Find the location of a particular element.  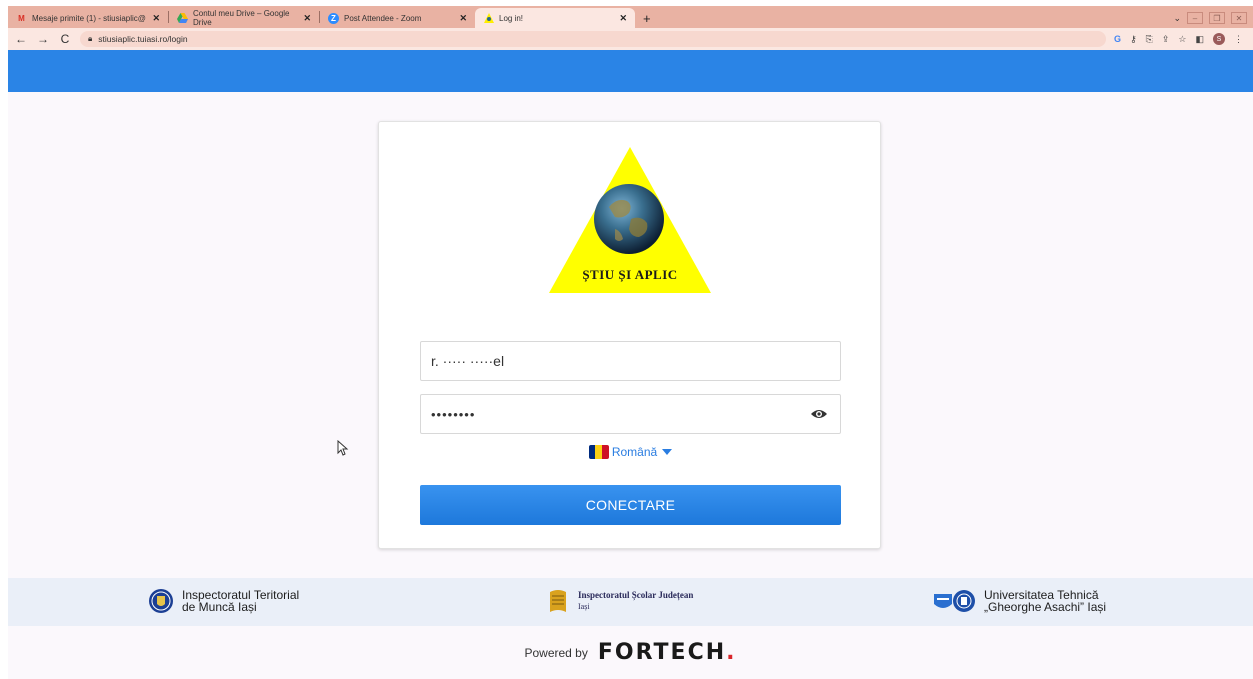

close-window-icon: ✕ is located at coordinates (1239, 18).